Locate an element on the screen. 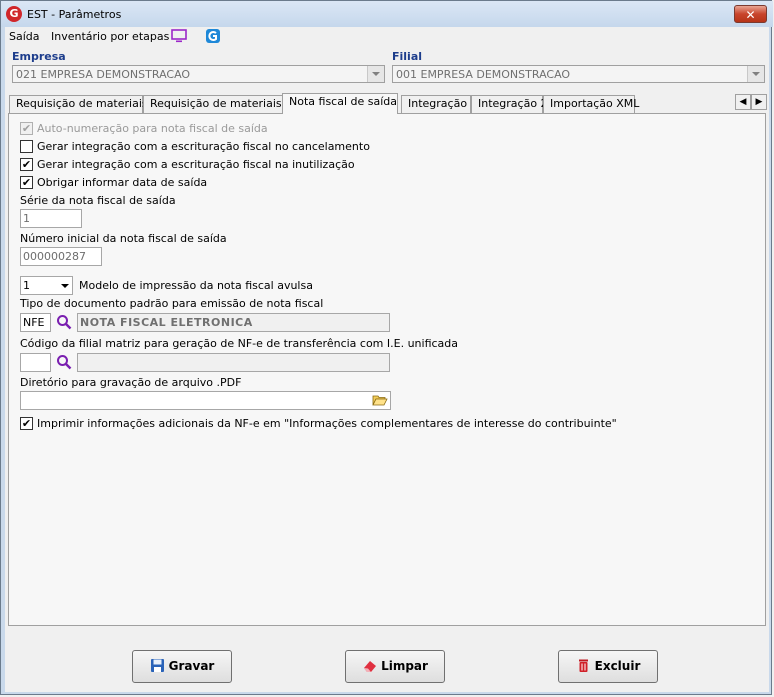  limpar-label: Limpar is located at coordinates (404, 666).